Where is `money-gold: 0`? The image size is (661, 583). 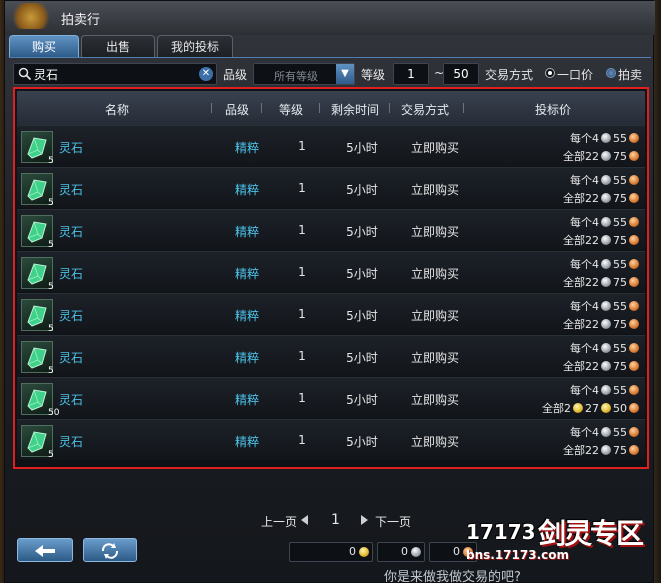 money-gold: 0 is located at coordinates (331, 552).